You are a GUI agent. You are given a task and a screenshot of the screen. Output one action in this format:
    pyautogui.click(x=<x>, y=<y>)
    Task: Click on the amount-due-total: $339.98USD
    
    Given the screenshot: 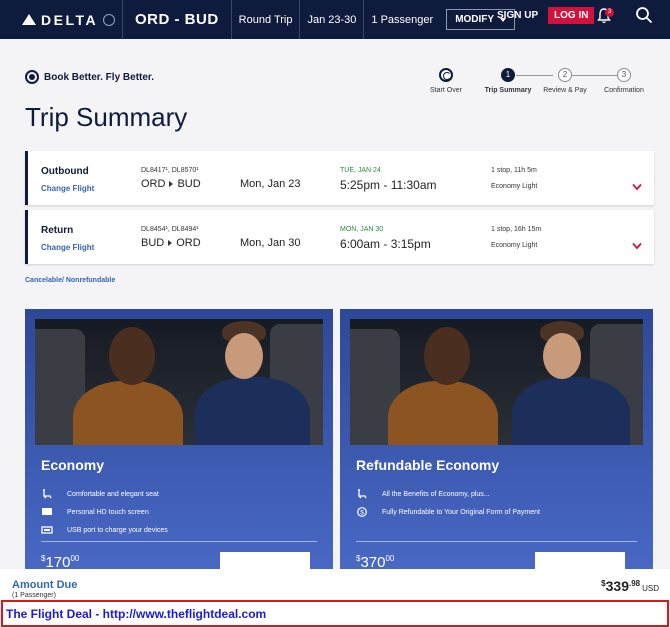 What is the action you would take?
    pyautogui.click(x=630, y=586)
    